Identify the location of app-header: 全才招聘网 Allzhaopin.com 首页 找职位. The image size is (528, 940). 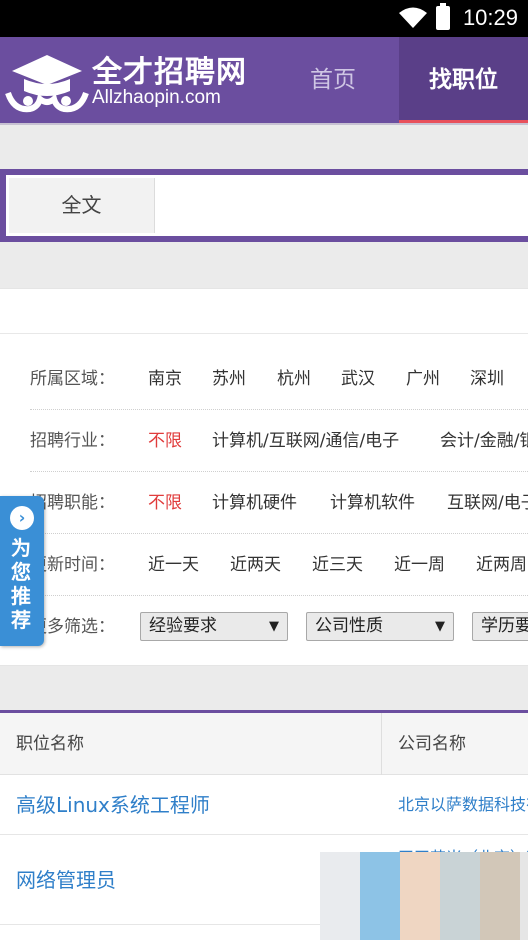
(264, 81).